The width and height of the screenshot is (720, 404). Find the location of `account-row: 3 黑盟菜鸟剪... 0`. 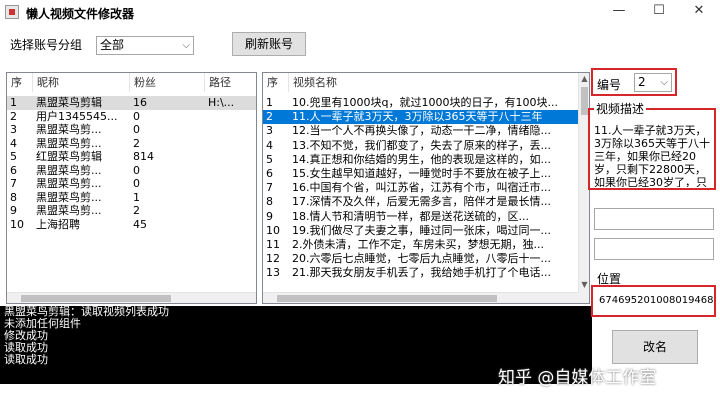

account-row: 3 黑盟菜鸟剪... 0 is located at coordinates (131, 130).